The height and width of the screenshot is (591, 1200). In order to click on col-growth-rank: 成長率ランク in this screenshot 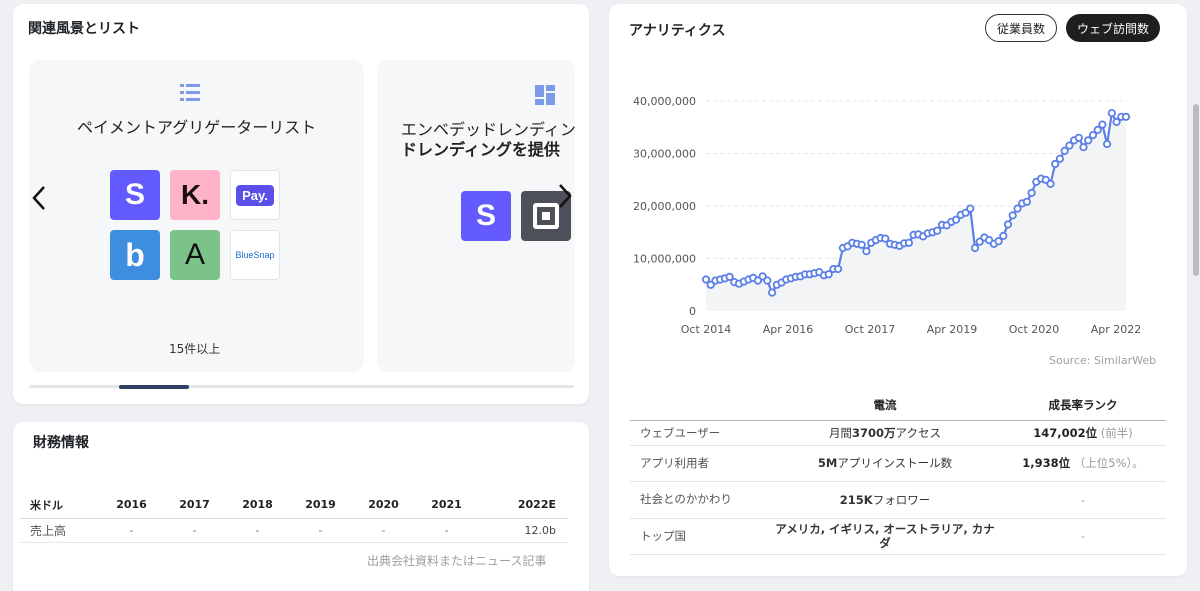, I will do `click(1083, 404)`.